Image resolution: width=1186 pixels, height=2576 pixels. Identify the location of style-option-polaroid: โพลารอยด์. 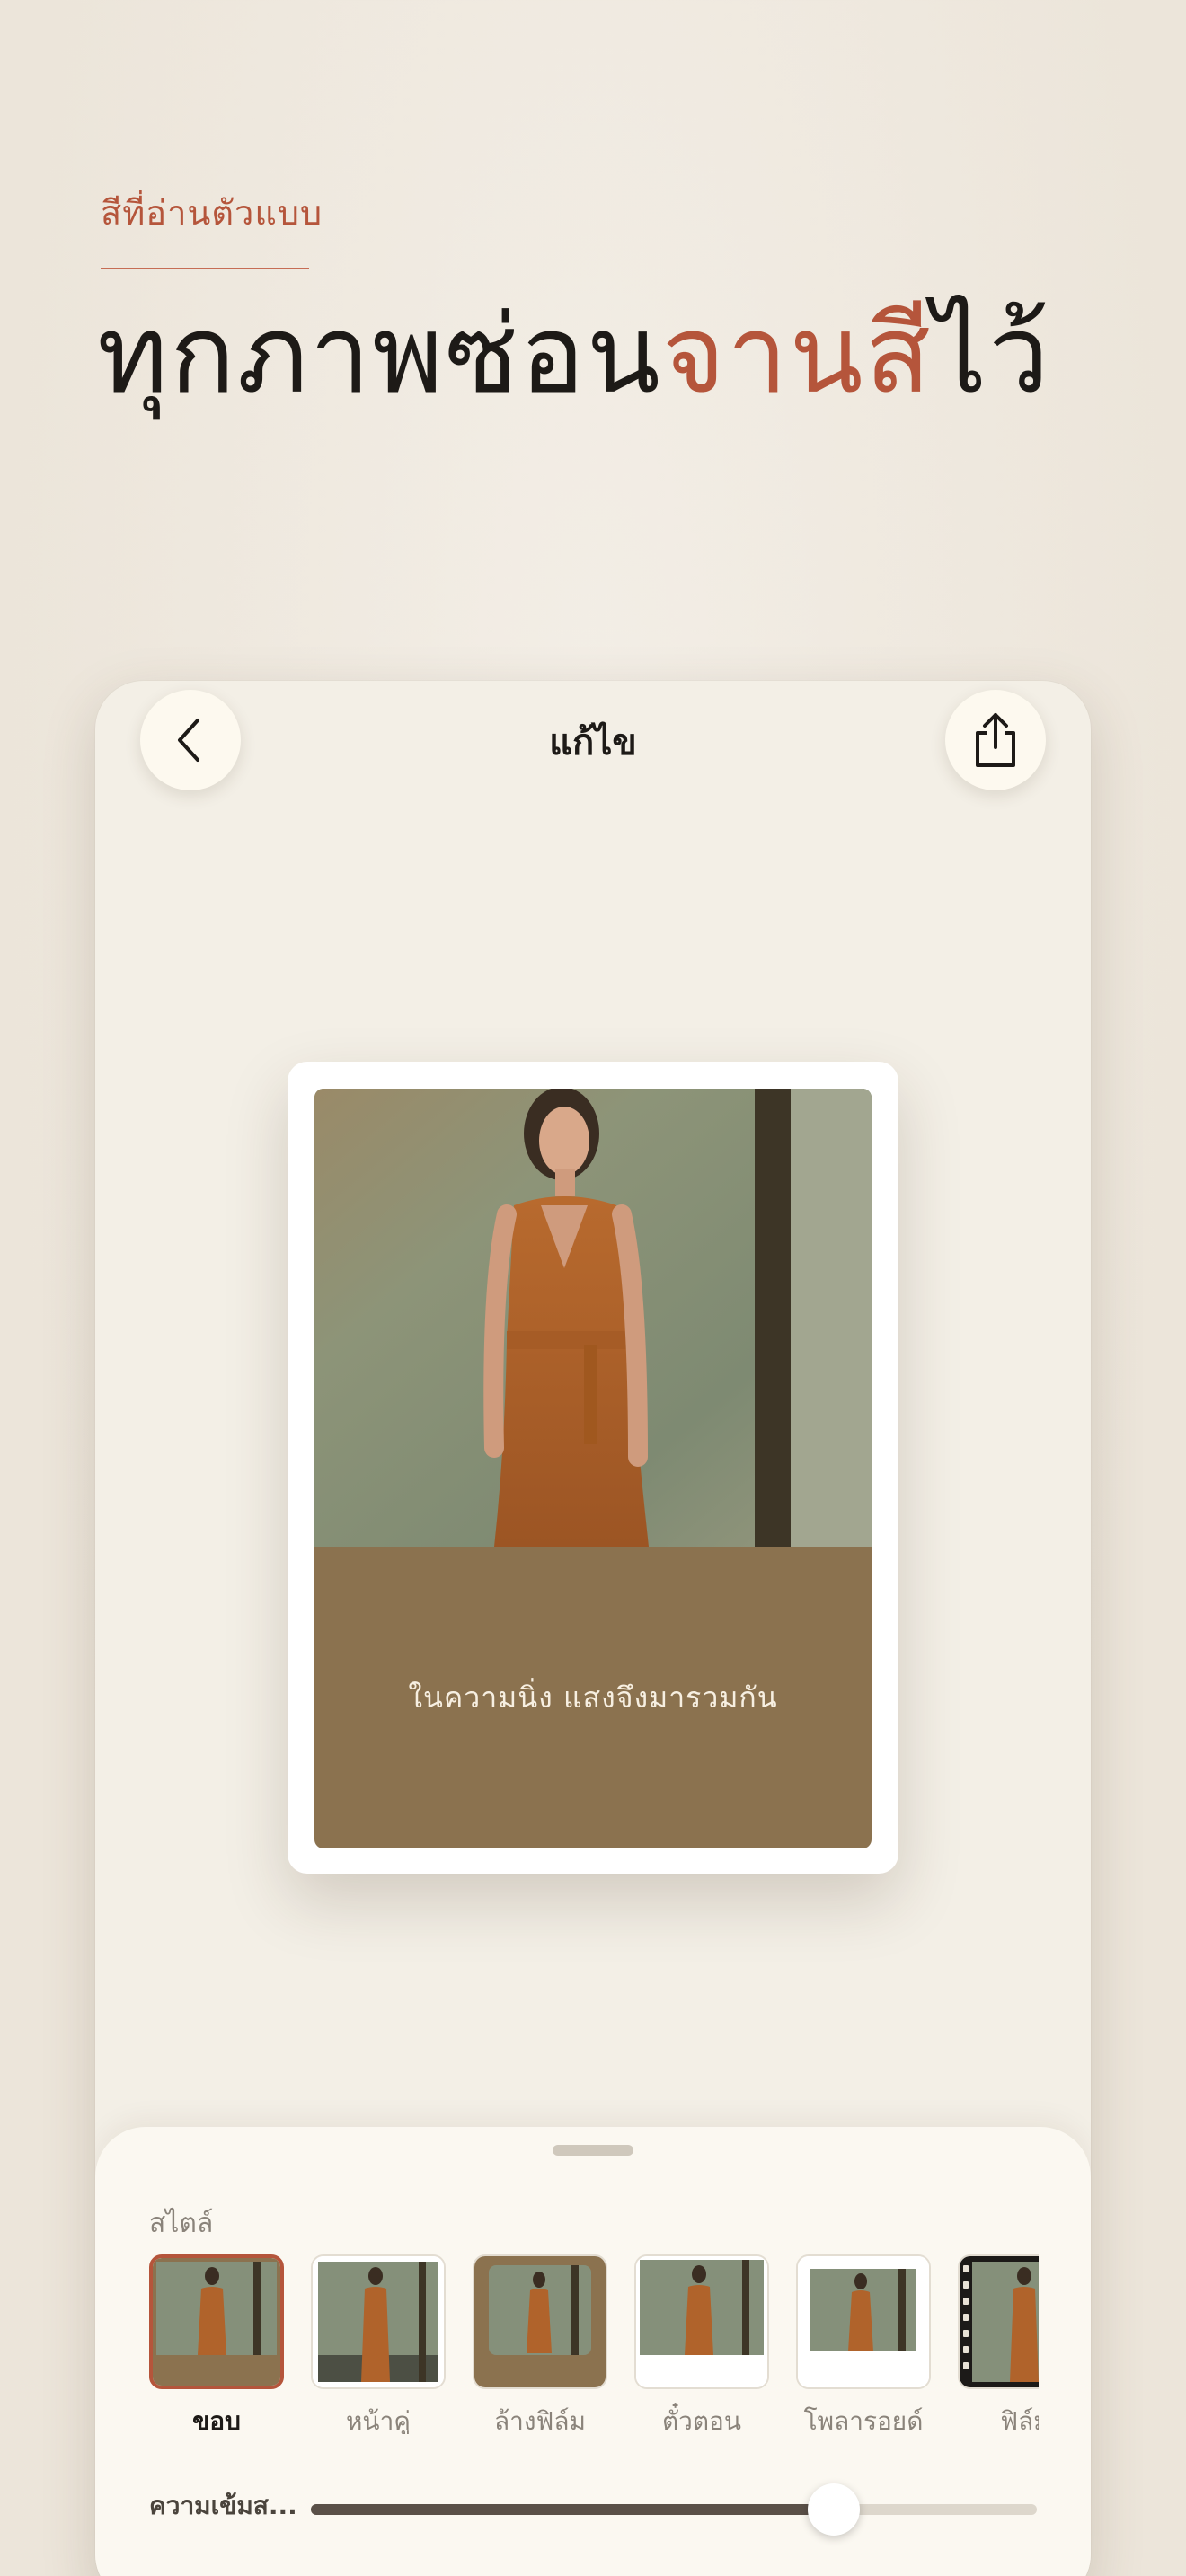
(863, 2344).